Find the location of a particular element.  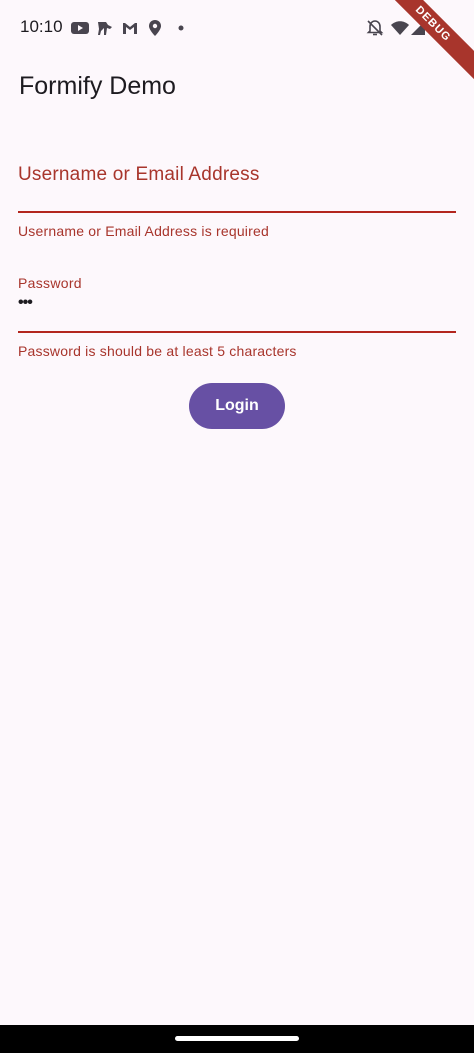

youtube-icon is located at coordinates (80, 28).